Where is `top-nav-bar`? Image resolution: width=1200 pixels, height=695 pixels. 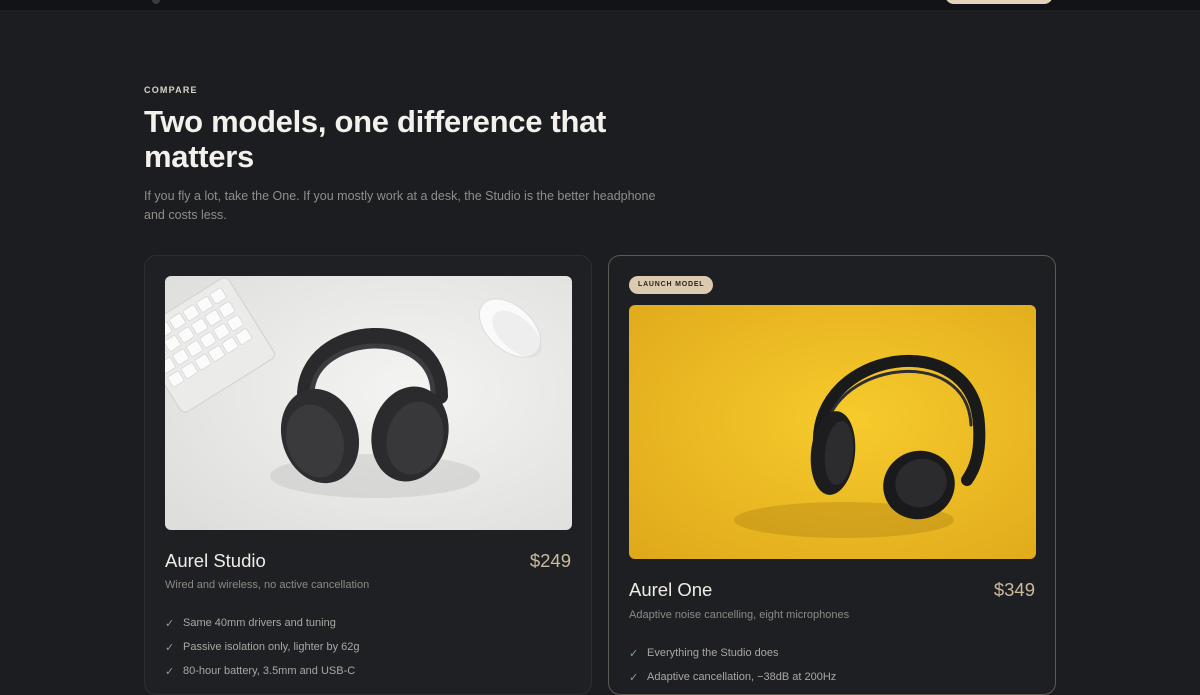 top-nav-bar is located at coordinates (600, 5).